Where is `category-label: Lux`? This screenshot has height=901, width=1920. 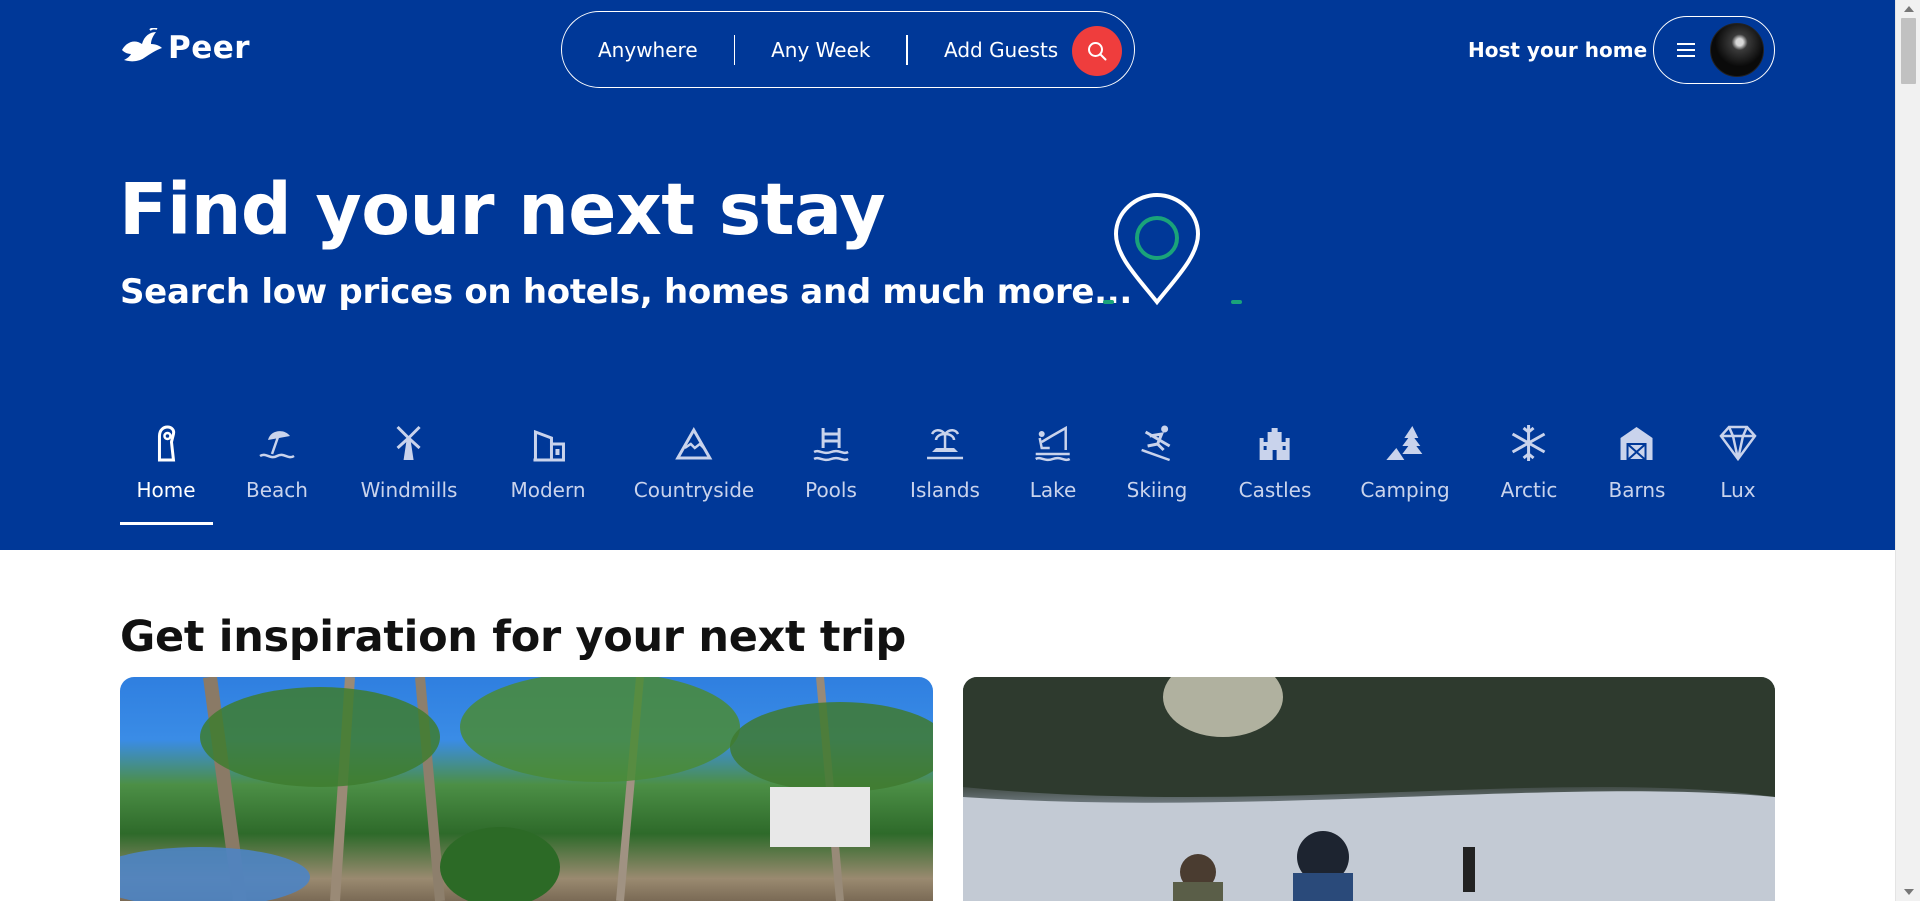
category-label: Lux is located at coordinates (1738, 490).